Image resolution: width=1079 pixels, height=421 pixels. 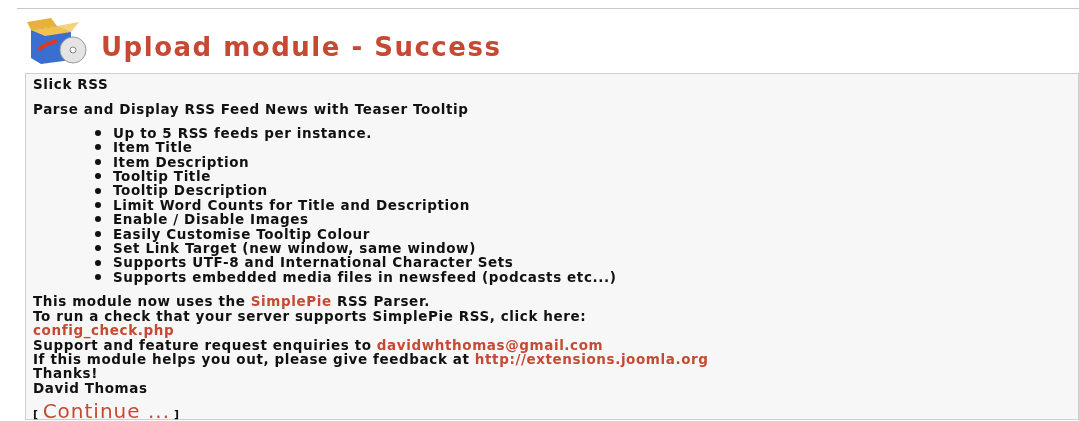 I want to click on feature-item: Item Title, so click(x=153, y=147).